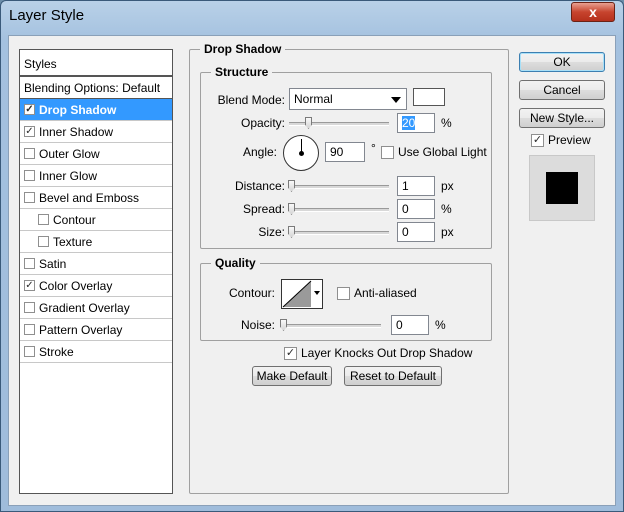 This screenshot has width=624, height=512. I want to click on preview-swatch, so click(562, 188).